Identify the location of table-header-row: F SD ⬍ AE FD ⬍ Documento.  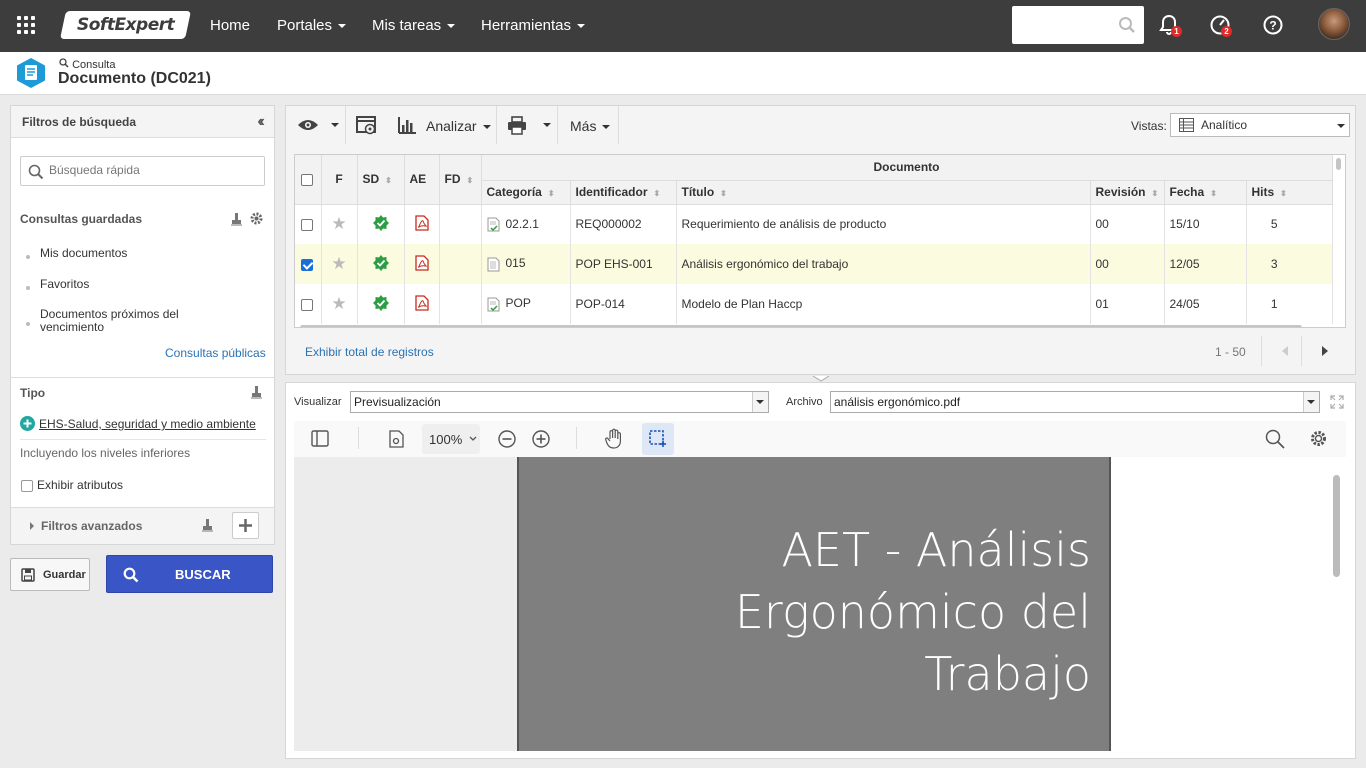
(814, 180).